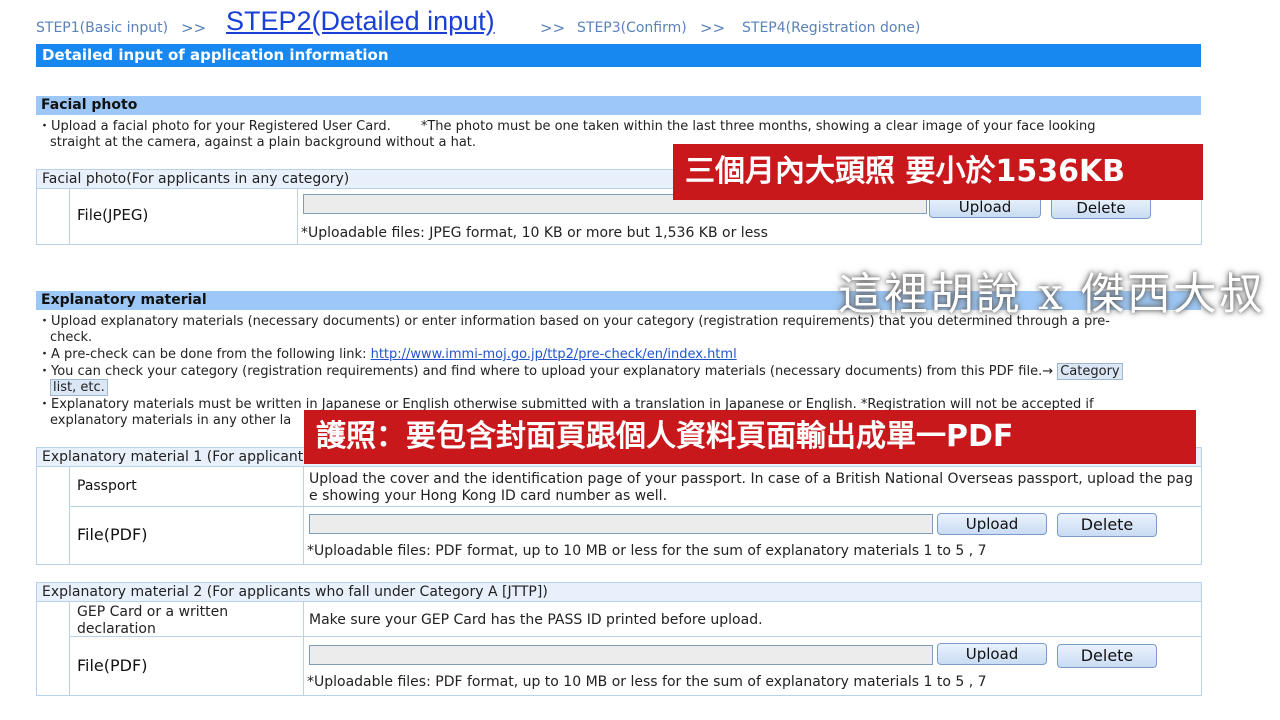 This screenshot has height=720, width=1280. Describe the element at coordinates (1090, 371) in the screenshot. I see `category-list-link: Category` at that location.